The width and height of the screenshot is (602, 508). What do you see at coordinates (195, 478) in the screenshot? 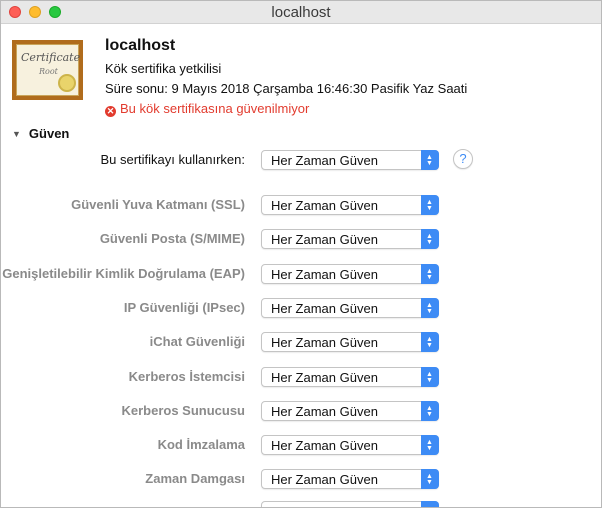
I see `trust-row-label: Zaman Damgası` at bounding box center [195, 478].